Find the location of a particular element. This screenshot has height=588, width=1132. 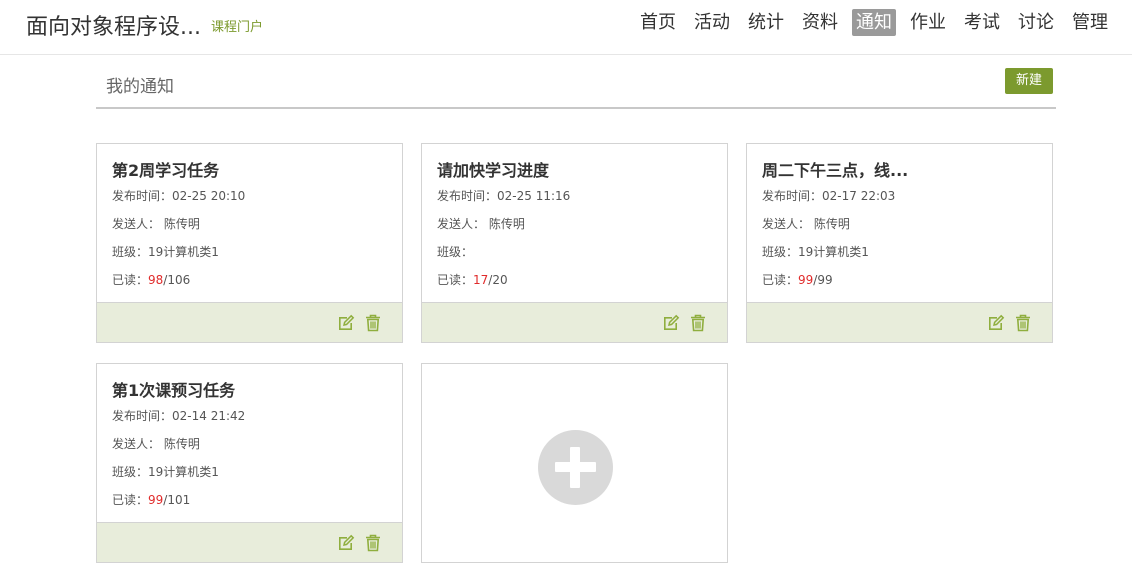

nav-homework: 作业 is located at coordinates (928, 22).